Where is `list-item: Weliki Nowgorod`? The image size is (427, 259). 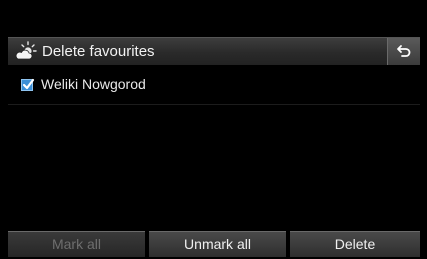
list-item: Weliki Nowgorod is located at coordinates (214, 85).